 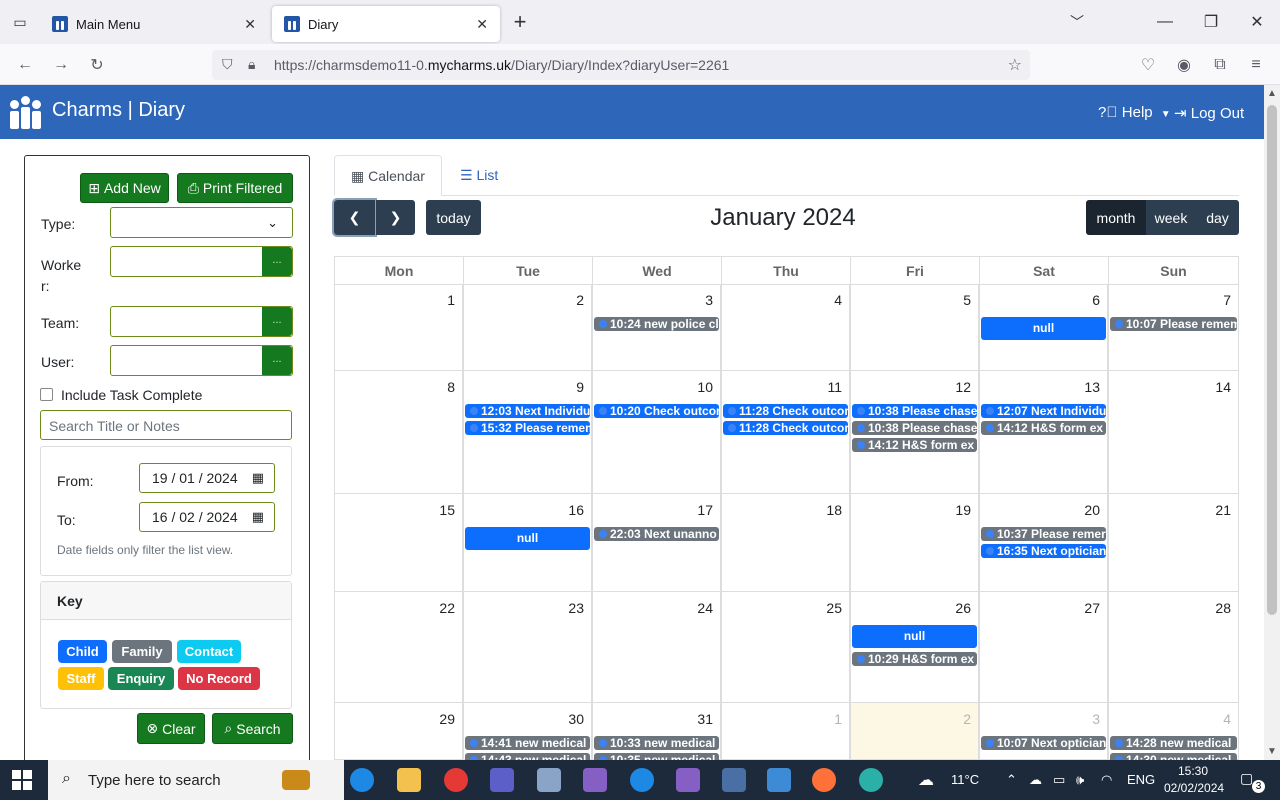 I want to click on calendar-day-cell: 14, so click(x=1173, y=432).